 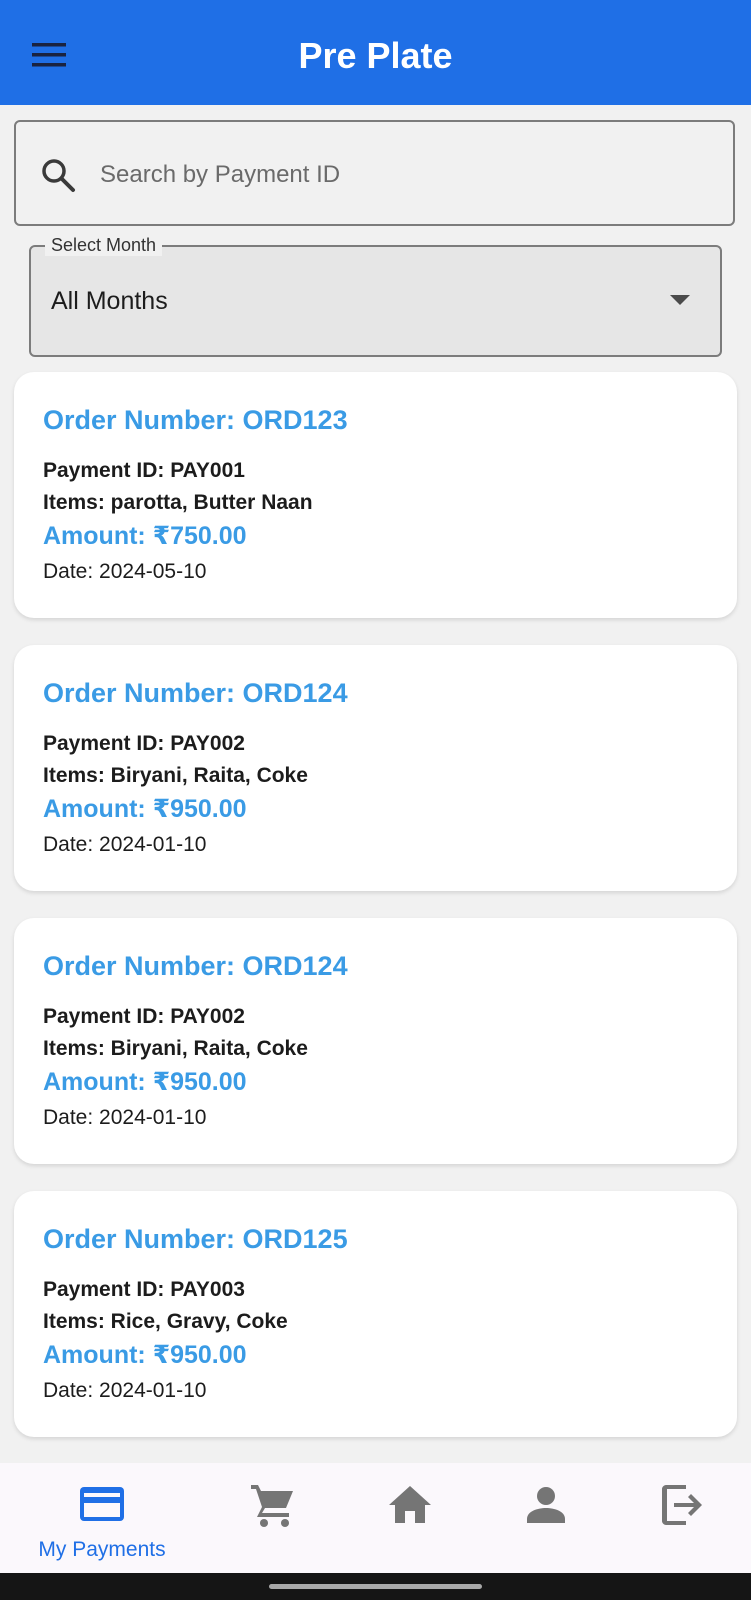 I want to click on credit-card-icon, so click(x=102, y=1504).